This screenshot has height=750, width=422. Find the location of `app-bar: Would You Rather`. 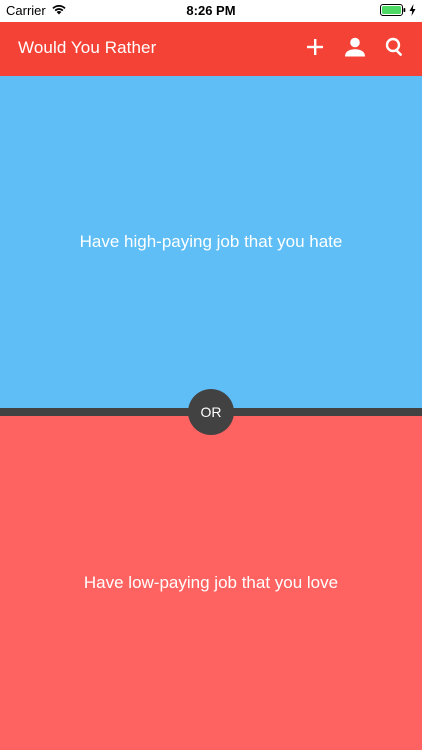

app-bar: Would You Rather is located at coordinates (211, 49).